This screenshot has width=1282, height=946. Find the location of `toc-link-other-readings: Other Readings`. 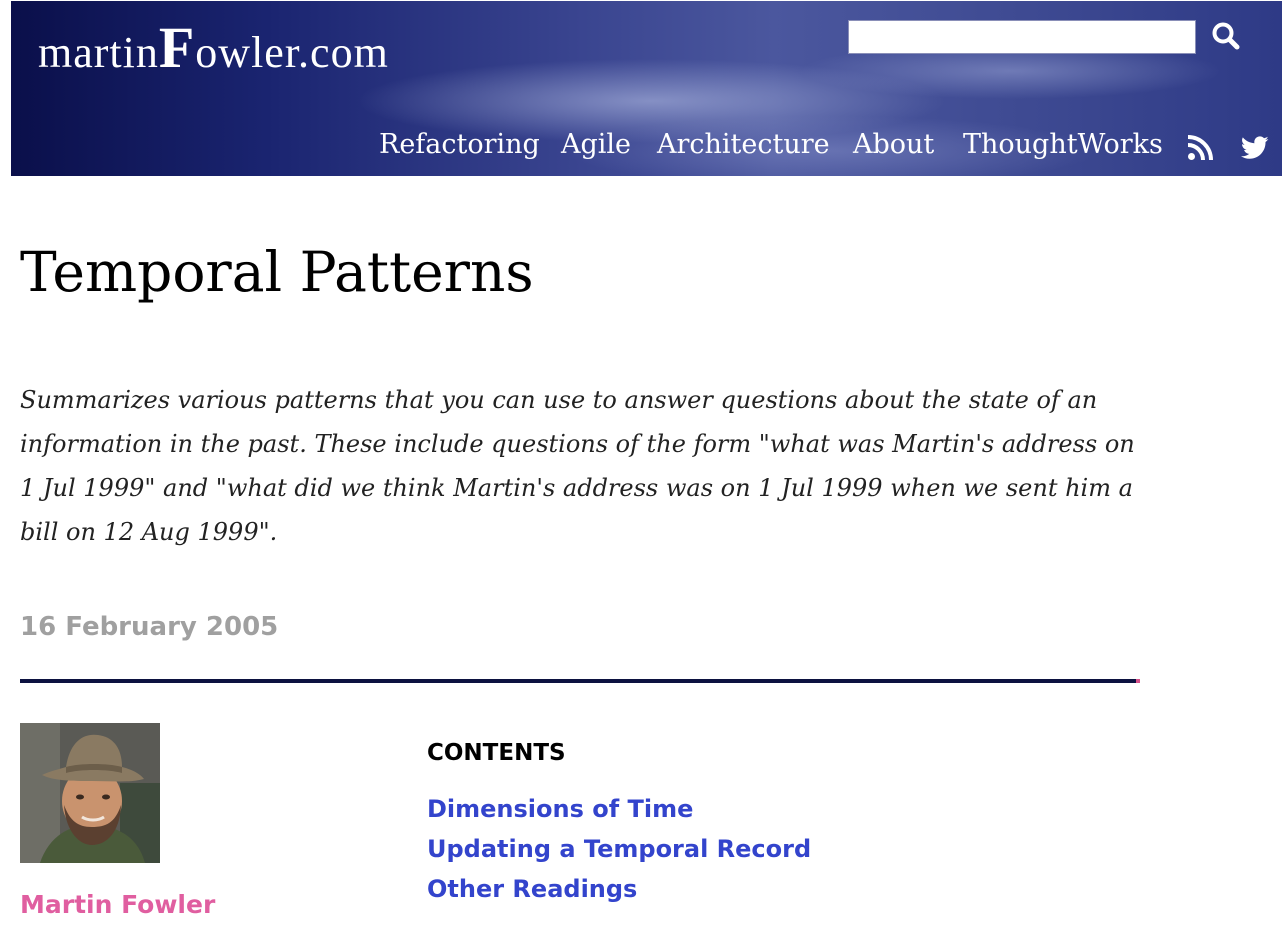

toc-link-other-readings: Other Readings is located at coordinates (532, 889).